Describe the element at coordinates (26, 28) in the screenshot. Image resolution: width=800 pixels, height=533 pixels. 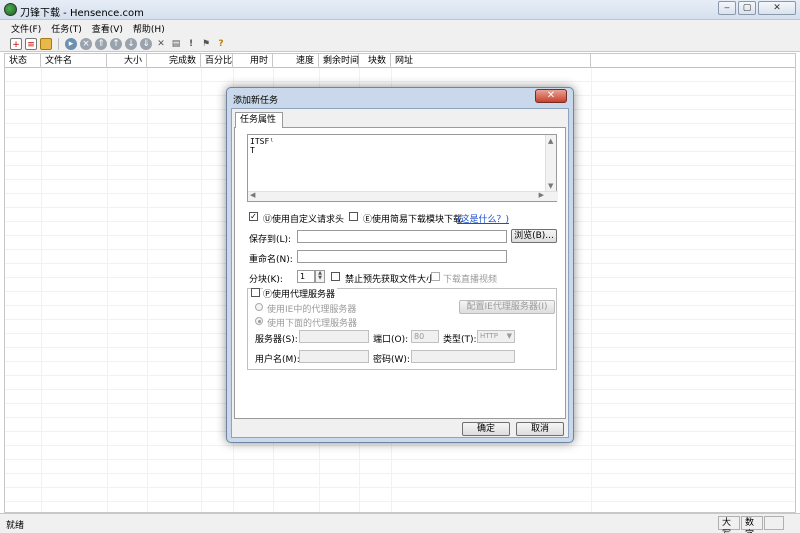
I see `menu-file: 文件(F)` at that location.